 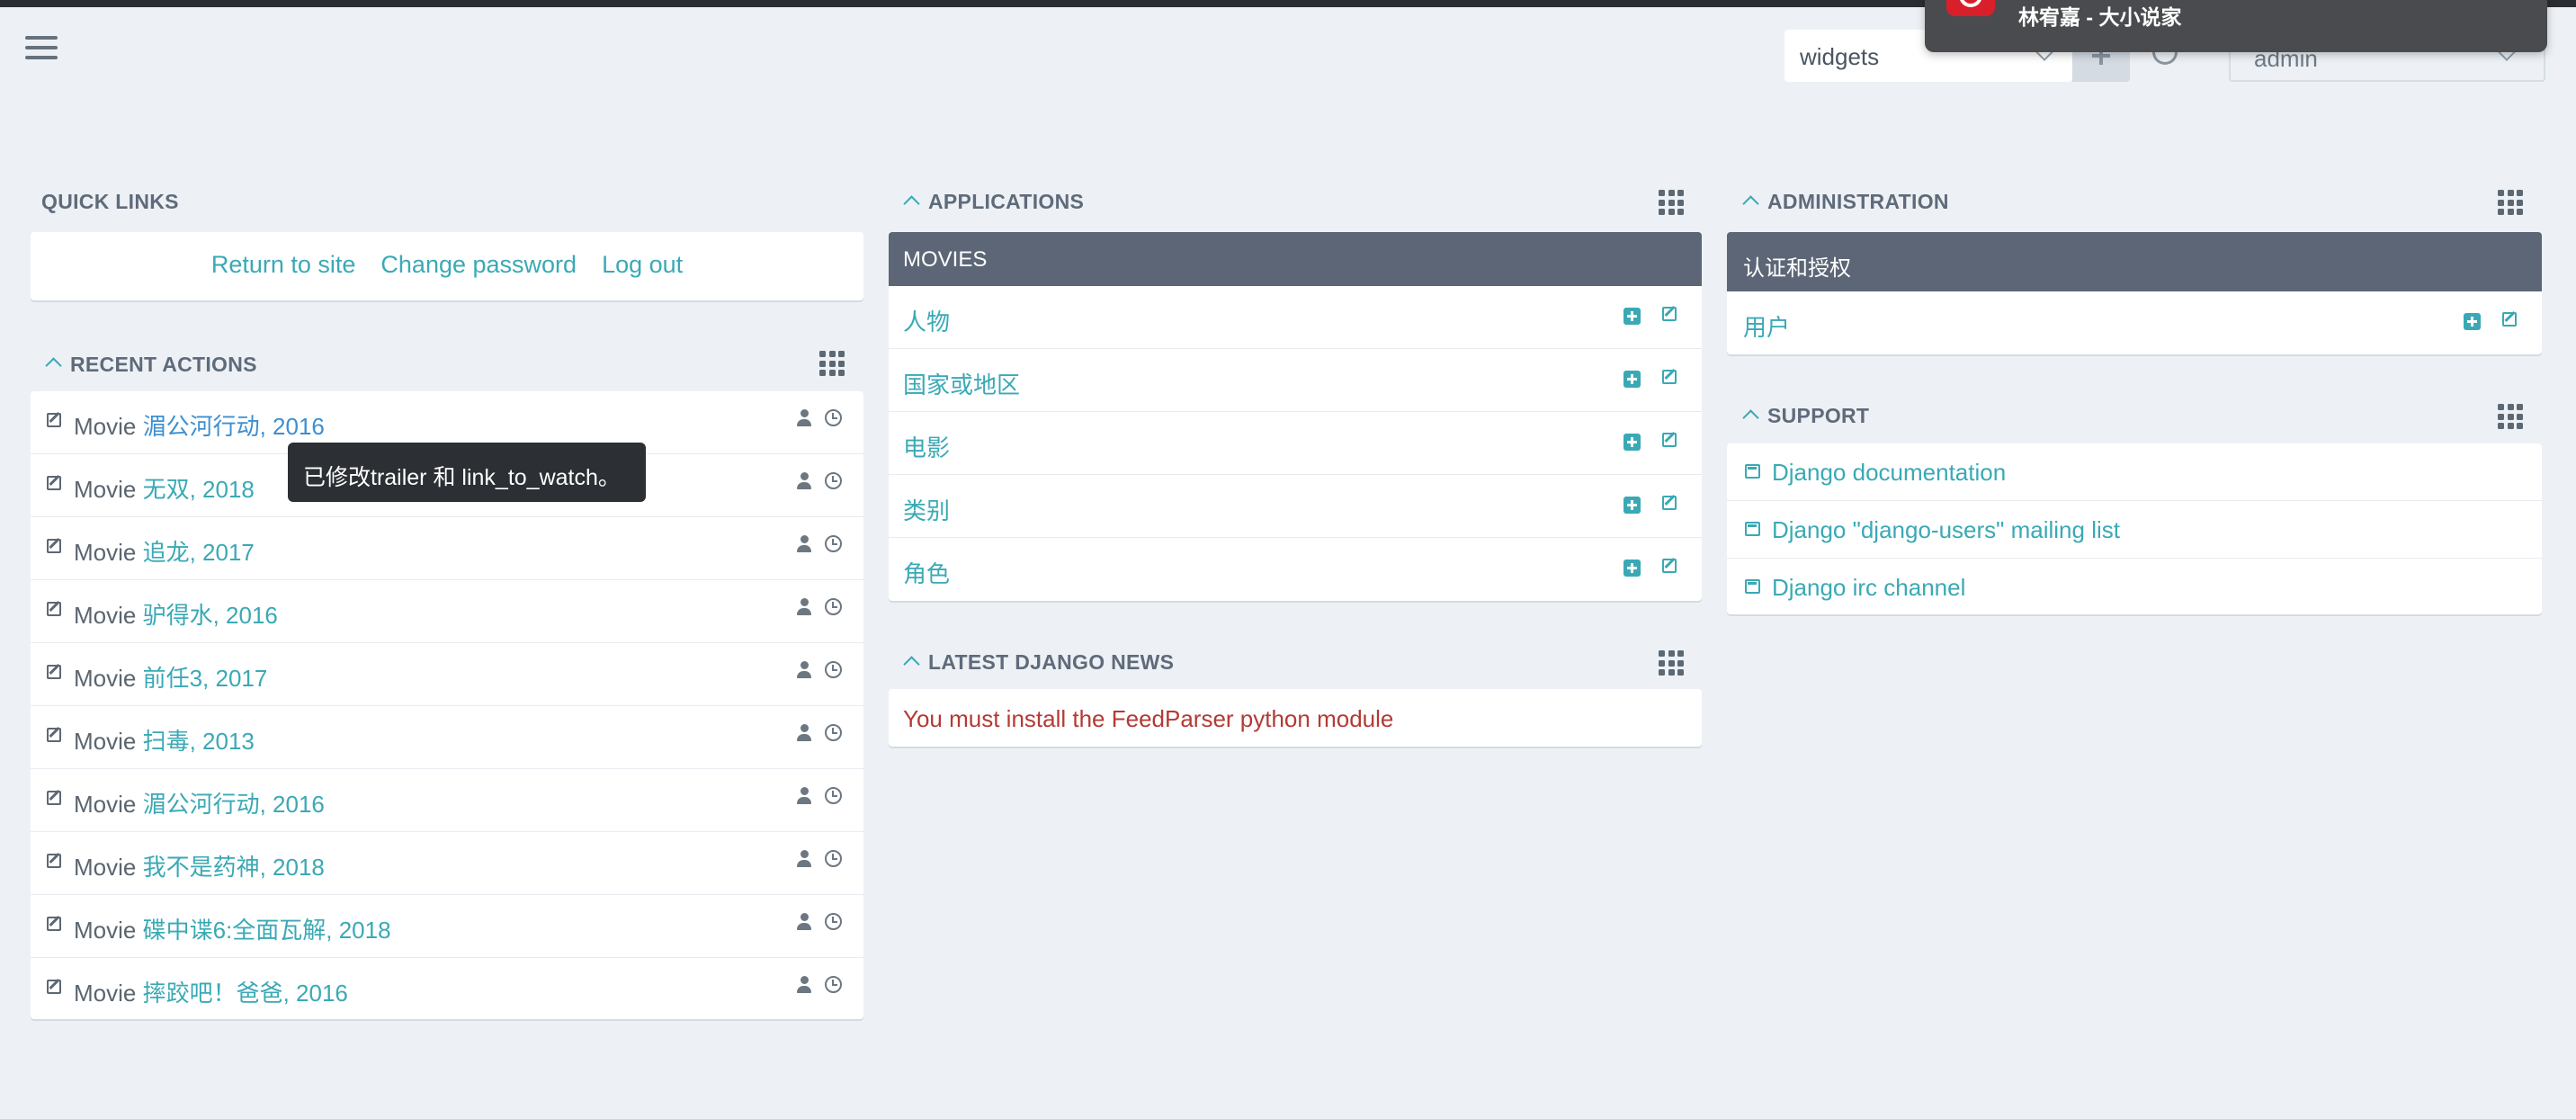 I want to click on action-object-link: 无双, 2018, so click(x=199, y=489).